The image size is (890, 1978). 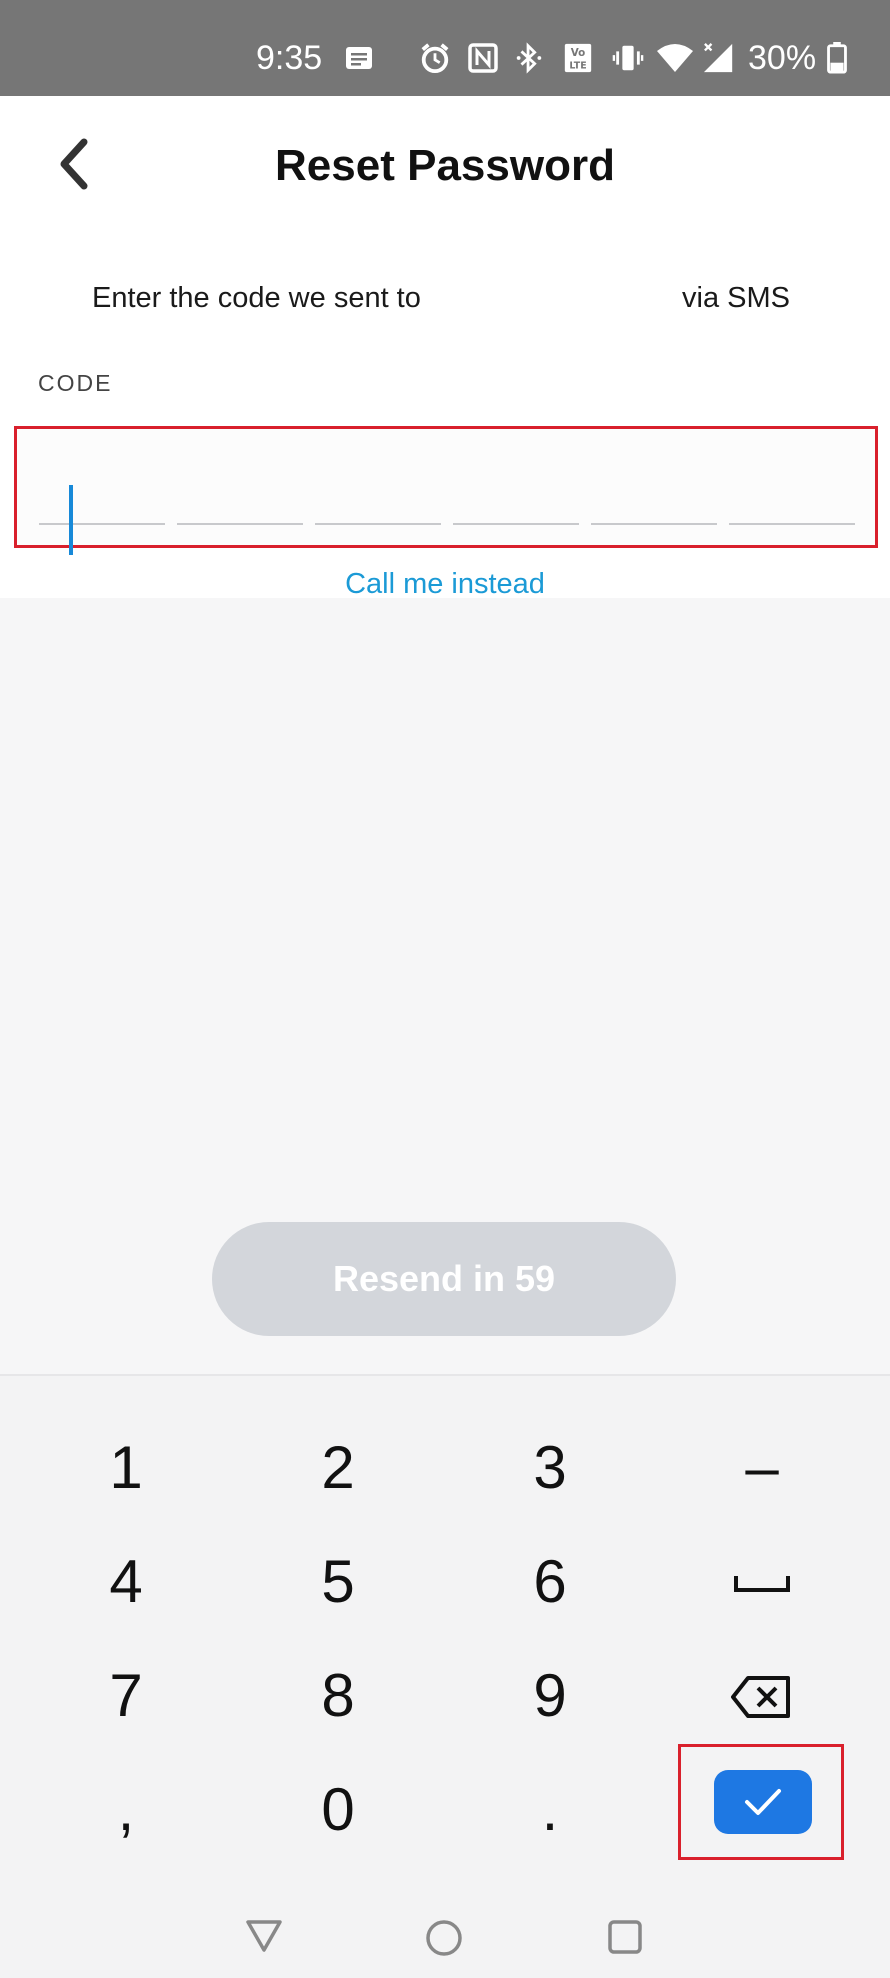 What do you see at coordinates (338, 1696) in the screenshot?
I see `key-8: 8` at bounding box center [338, 1696].